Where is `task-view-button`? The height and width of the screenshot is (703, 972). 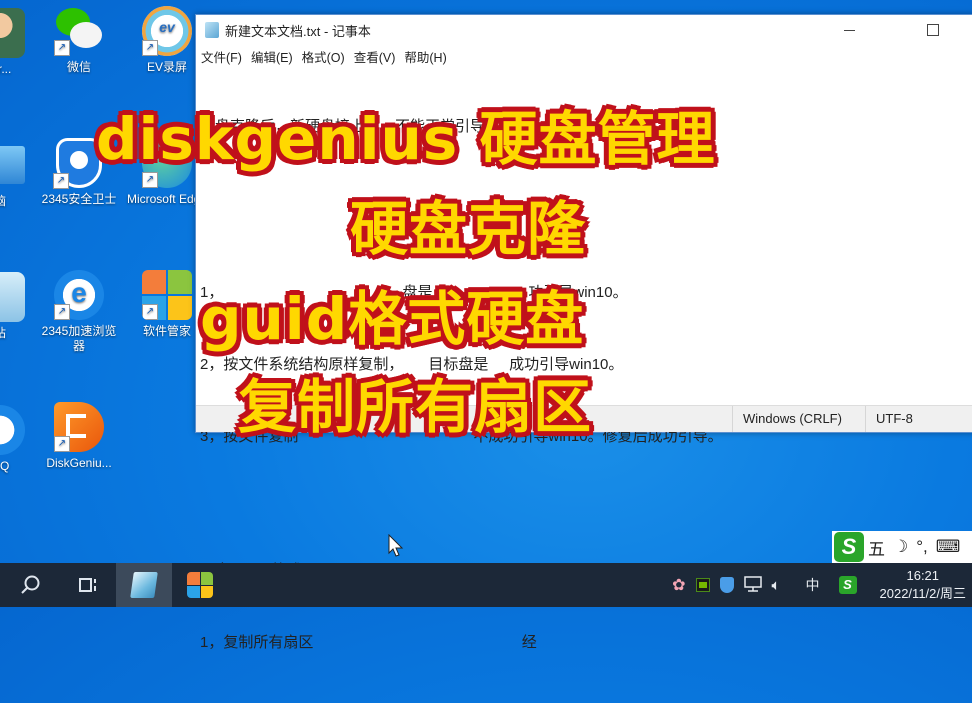 task-view-button is located at coordinates (88, 585).